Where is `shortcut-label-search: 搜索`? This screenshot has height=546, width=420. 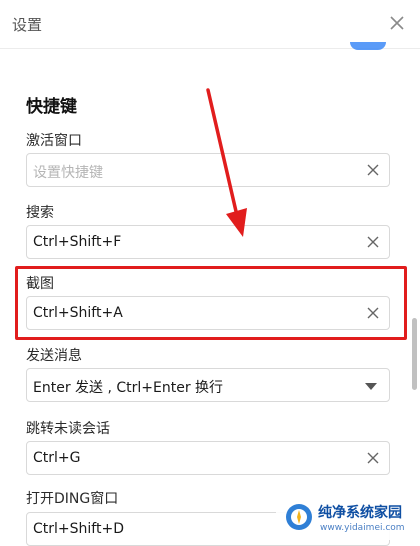
shortcut-label-search: 搜索 is located at coordinates (40, 213).